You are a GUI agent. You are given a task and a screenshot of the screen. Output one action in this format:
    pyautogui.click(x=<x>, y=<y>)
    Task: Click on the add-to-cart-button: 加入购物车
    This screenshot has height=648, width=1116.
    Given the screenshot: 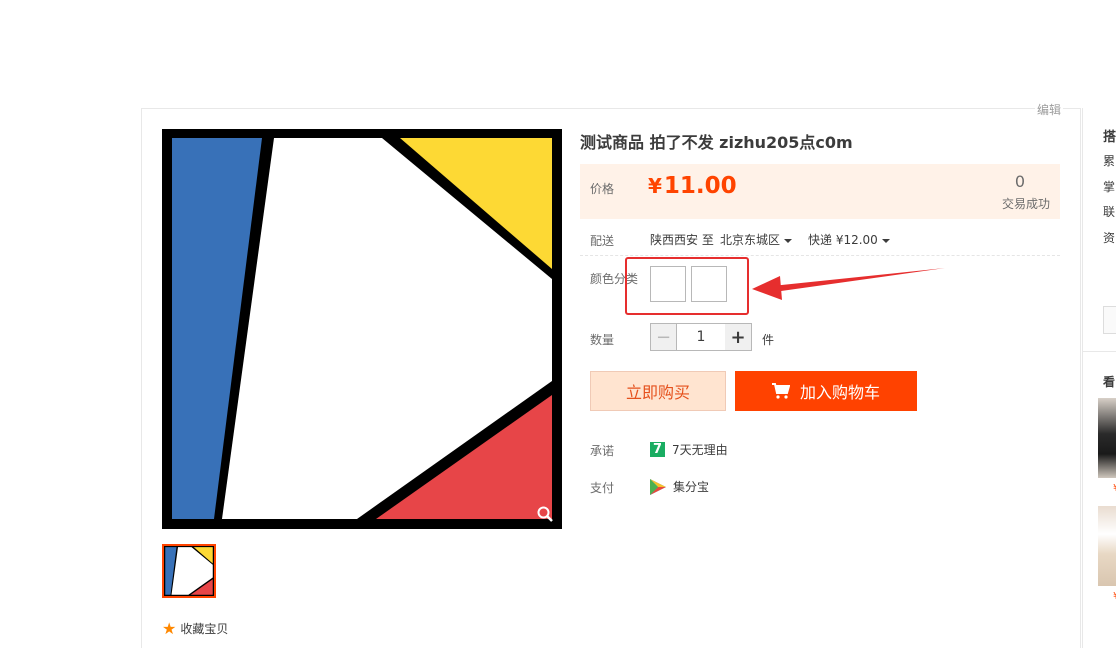 What is the action you would take?
    pyautogui.click(x=826, y=391)
    